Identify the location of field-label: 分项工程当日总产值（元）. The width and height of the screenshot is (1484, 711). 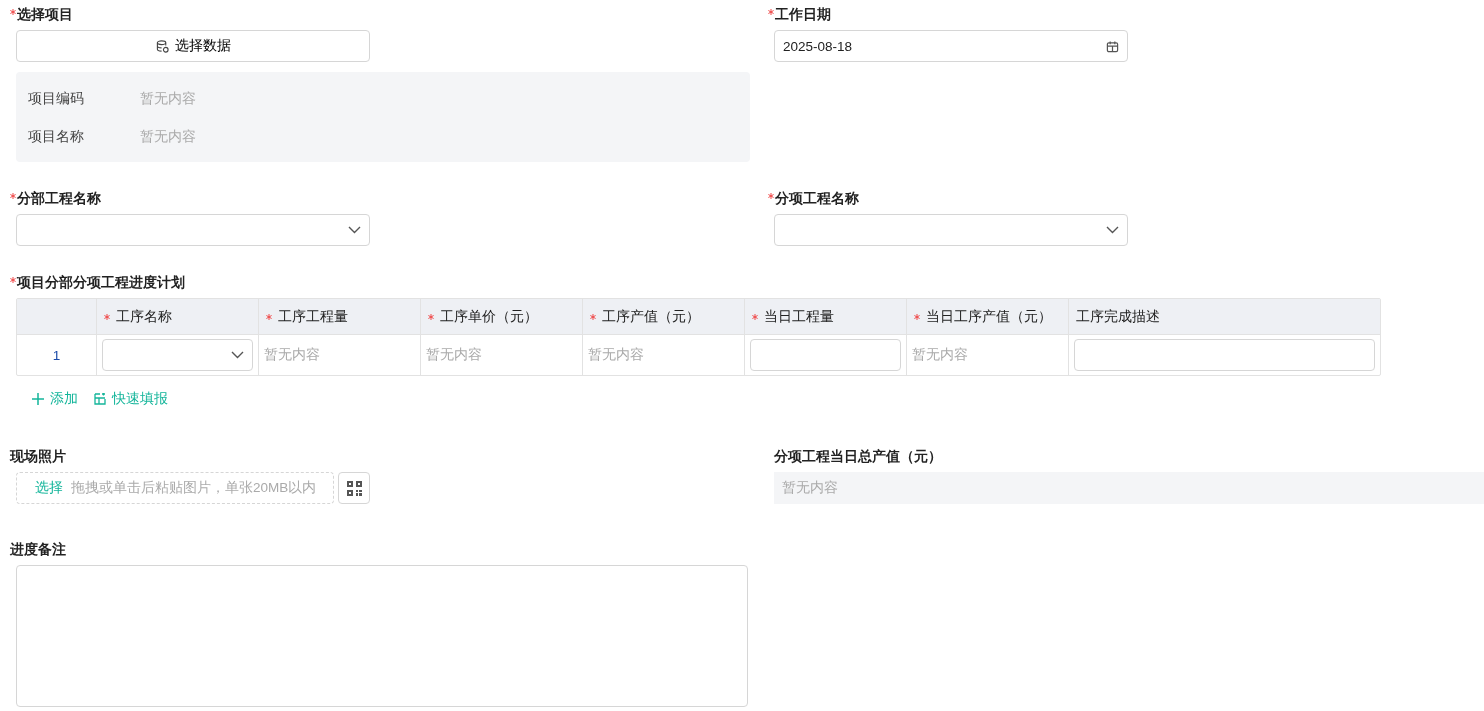
(858, 457).